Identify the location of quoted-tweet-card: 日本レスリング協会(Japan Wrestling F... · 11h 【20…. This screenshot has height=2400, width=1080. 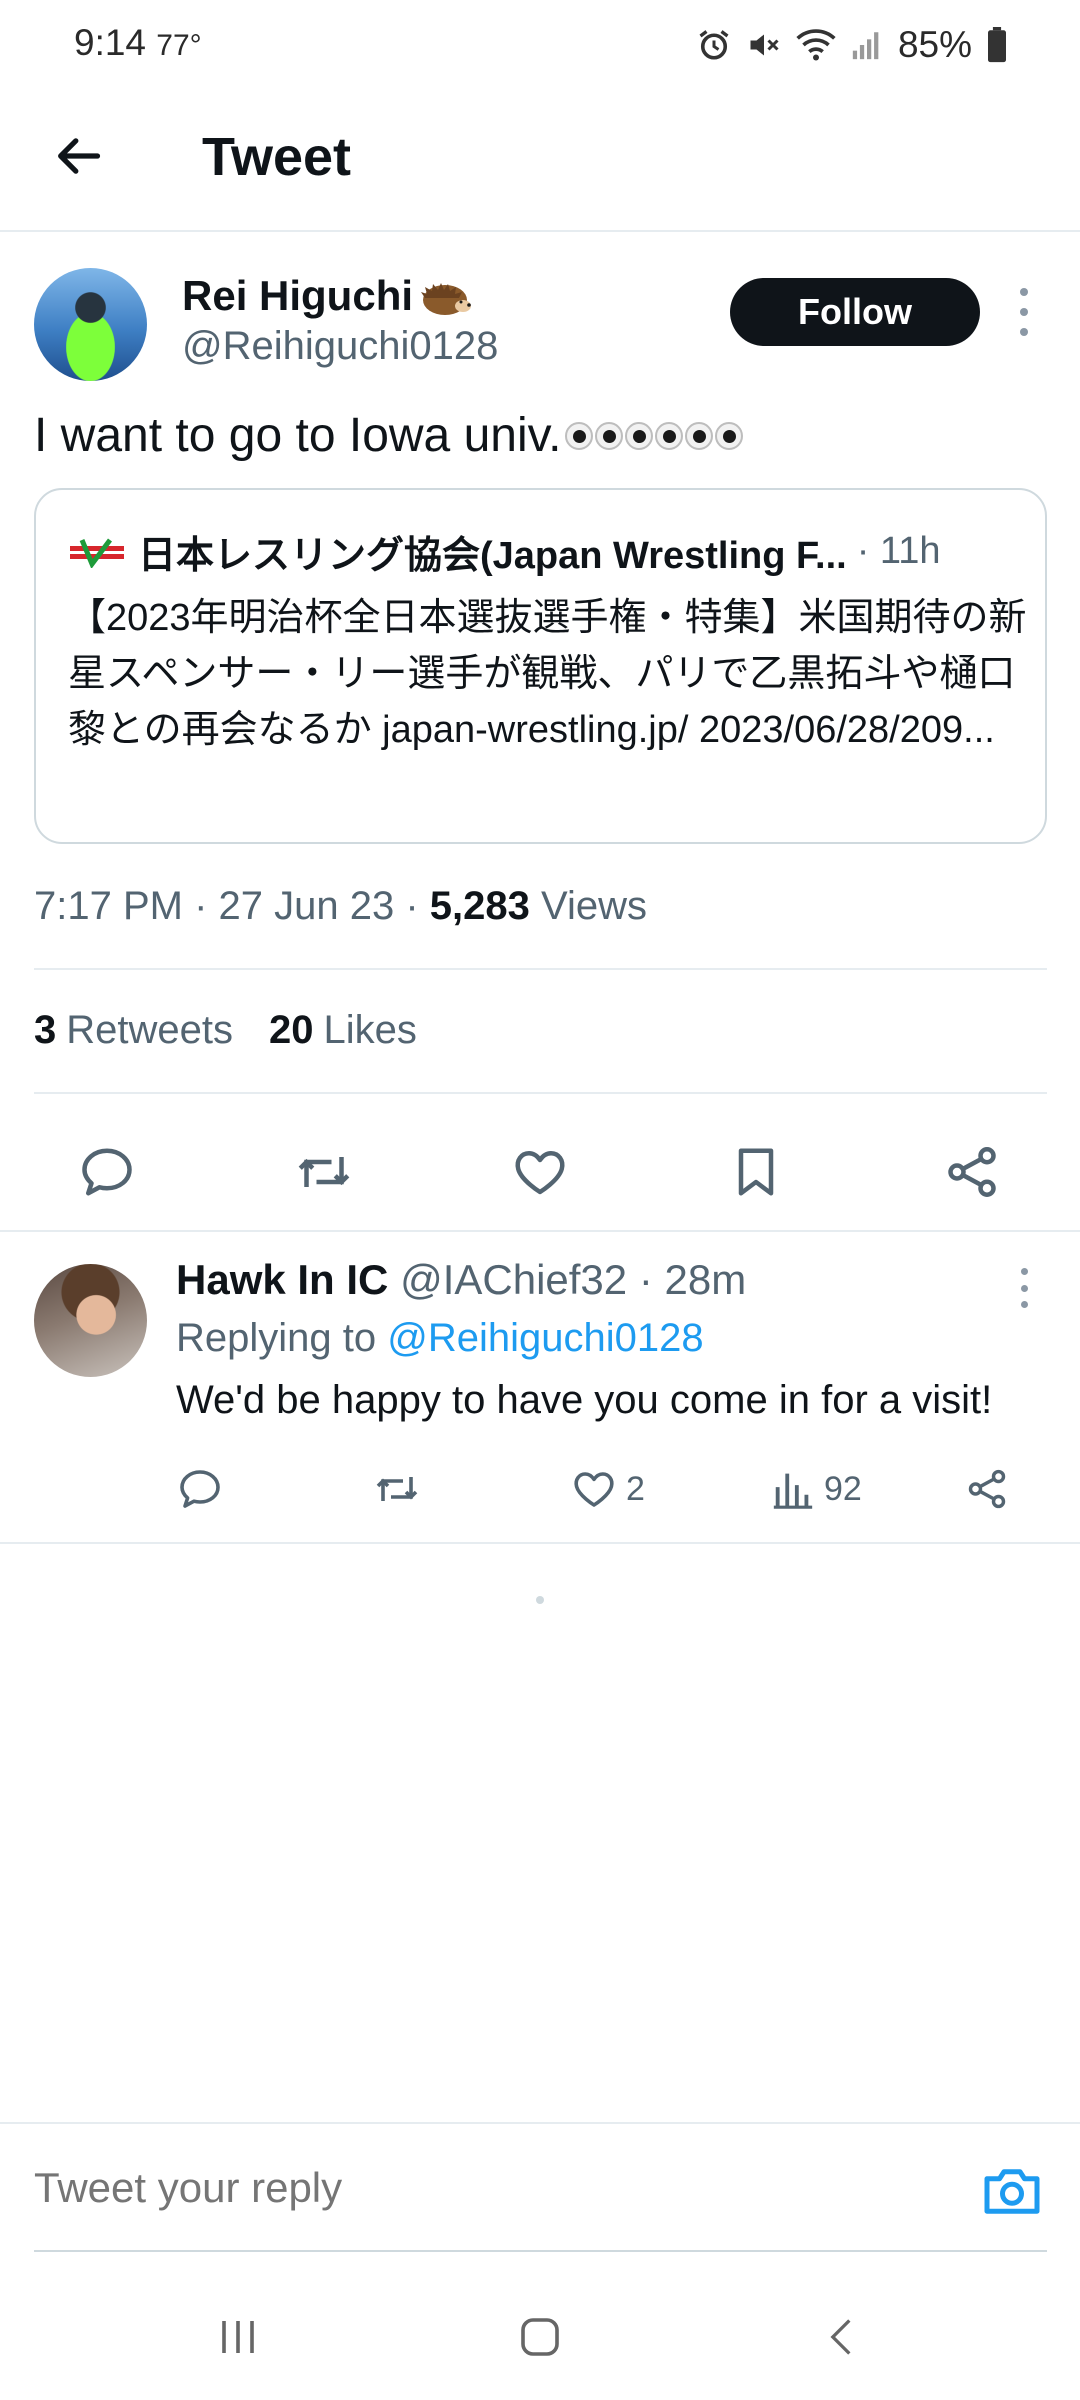
(540, 666).